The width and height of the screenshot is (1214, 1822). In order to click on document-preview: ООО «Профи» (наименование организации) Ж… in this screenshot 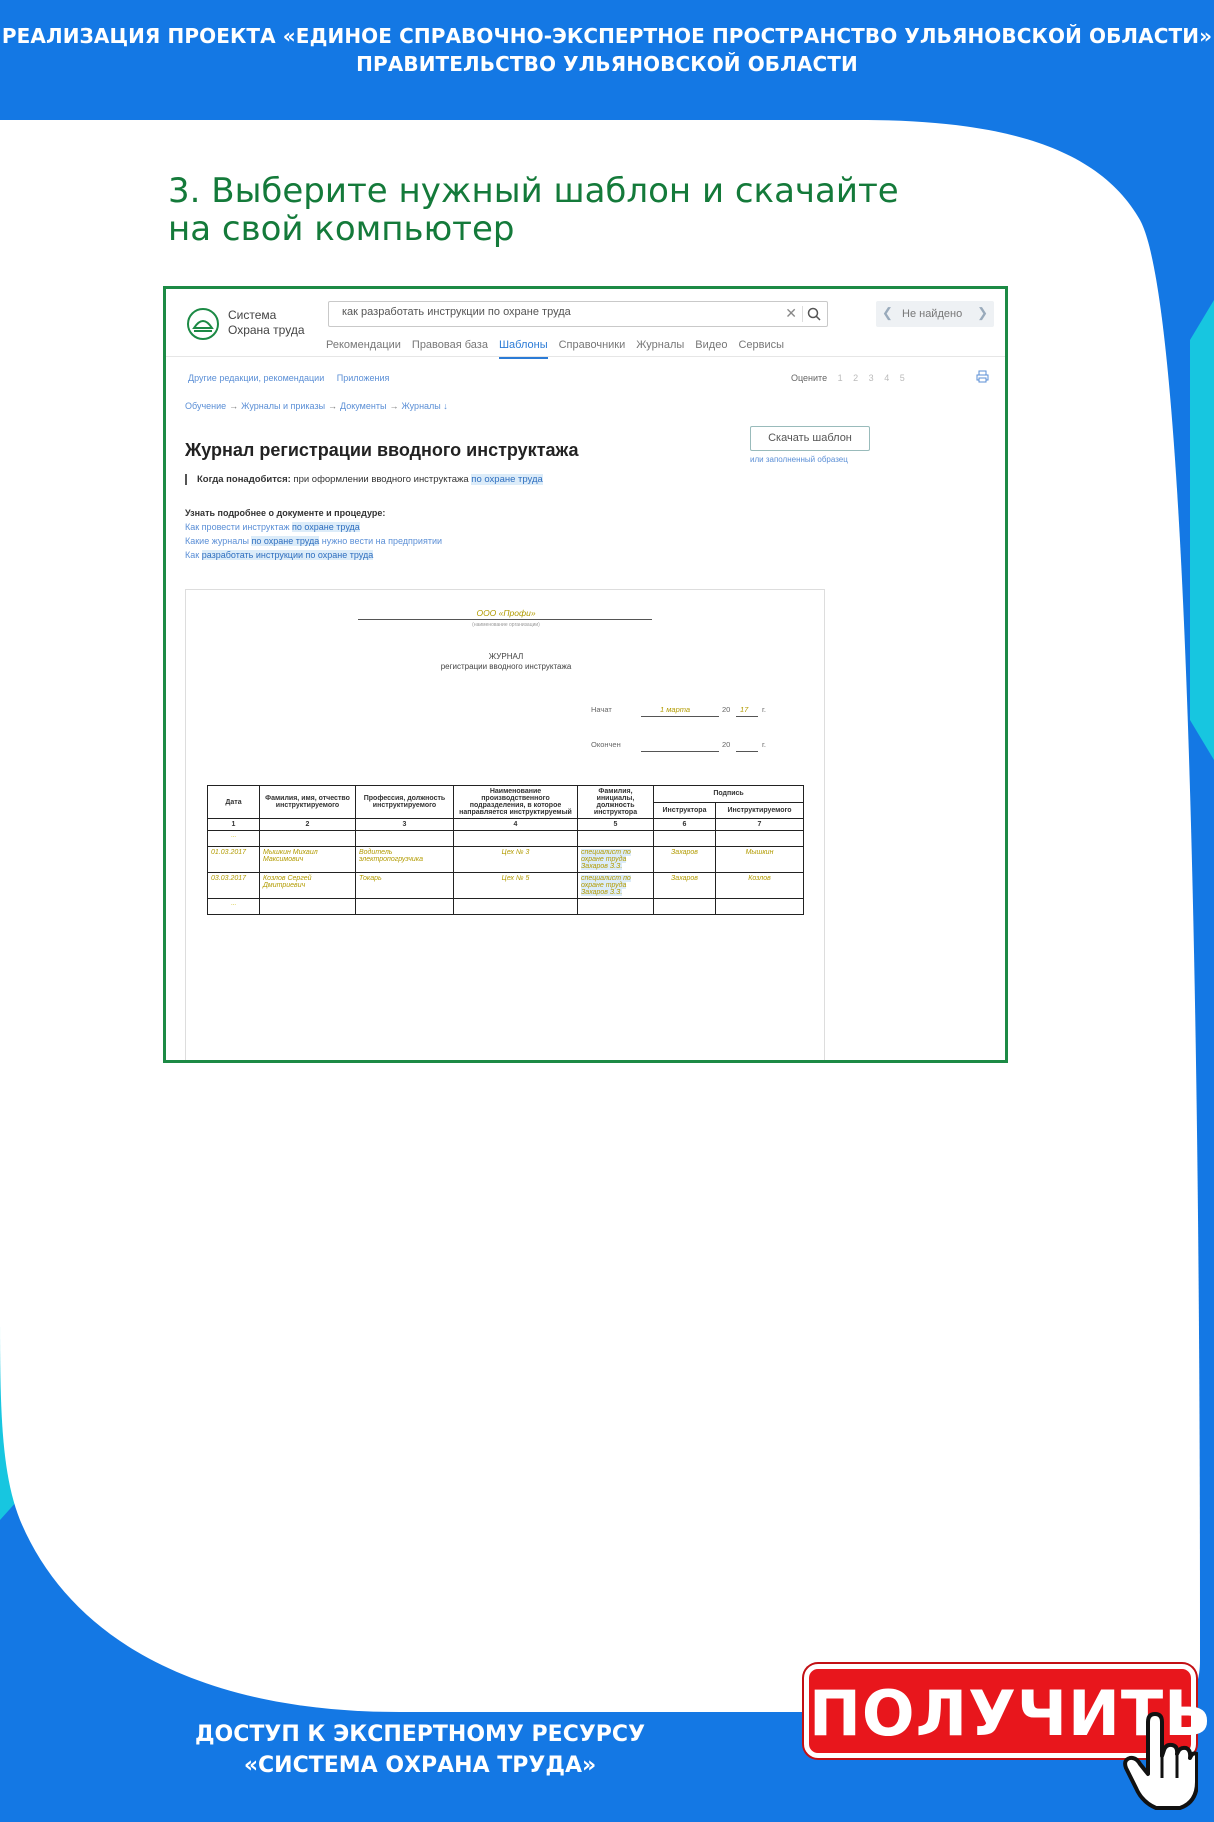, I will do `click(505, 824)`.